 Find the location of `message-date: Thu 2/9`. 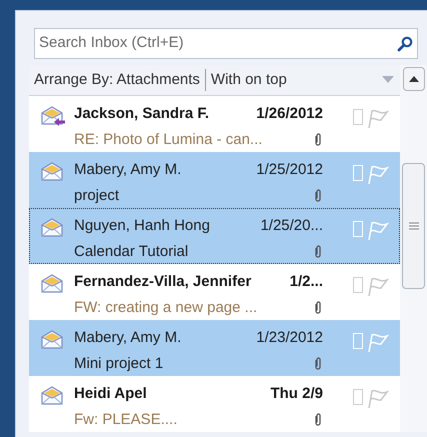

message-date: Thu 2/9 is located at coordinates (296, 394).